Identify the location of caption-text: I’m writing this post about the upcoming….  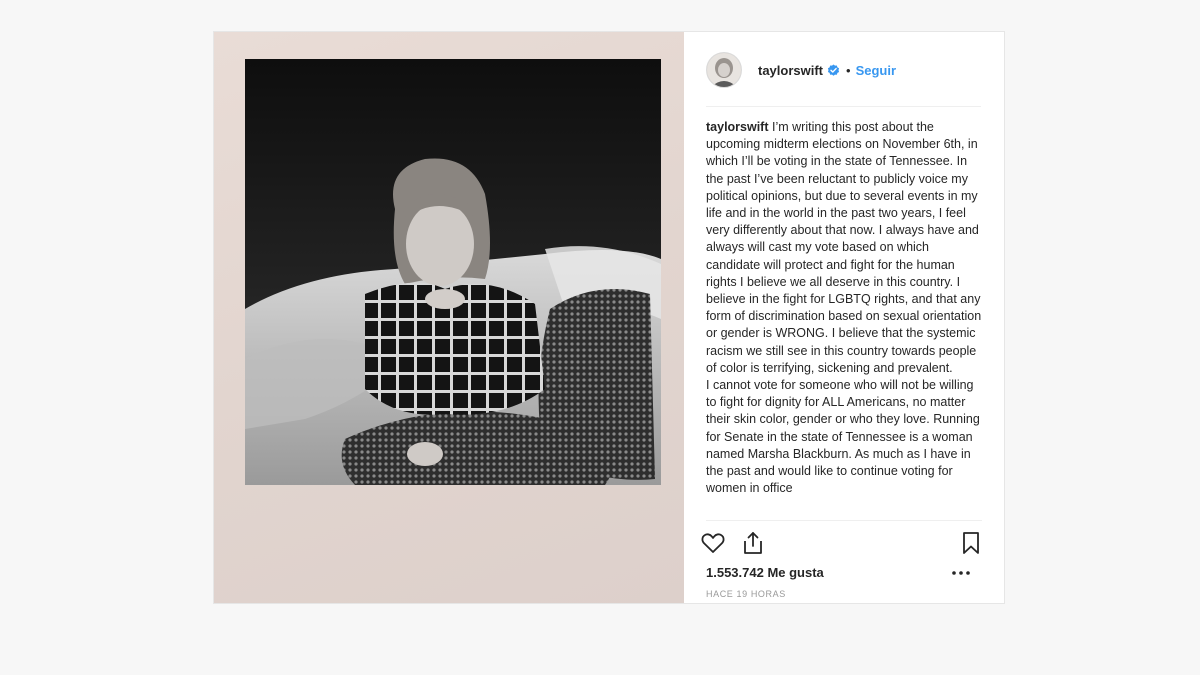
(844, 308).